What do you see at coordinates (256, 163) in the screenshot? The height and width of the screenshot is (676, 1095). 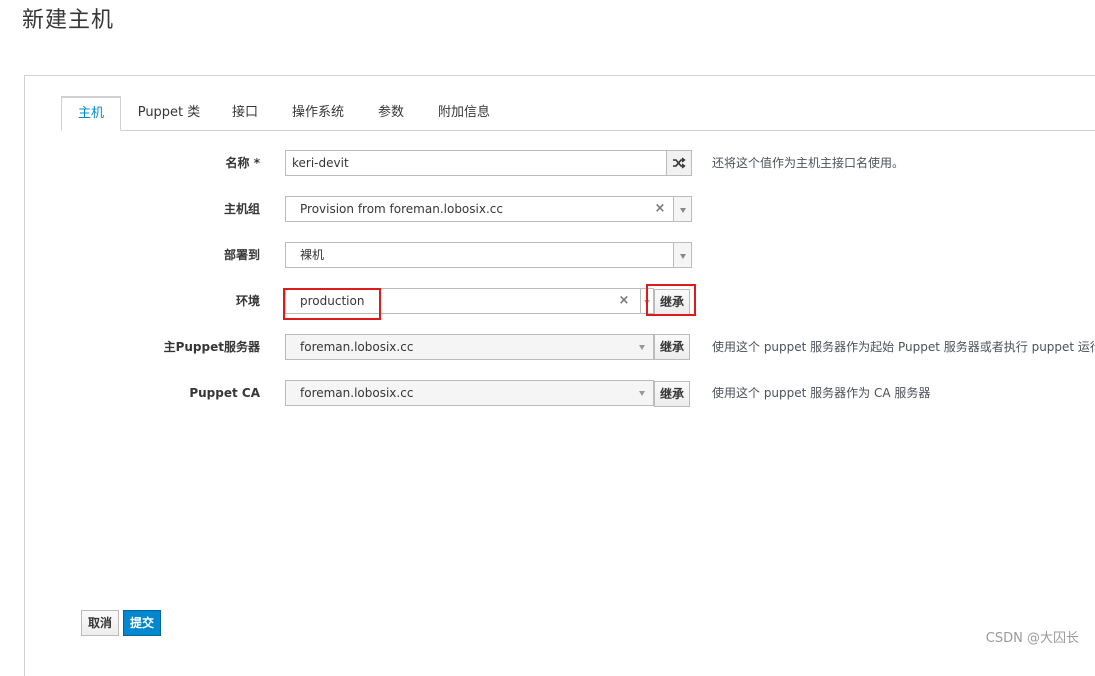 I see `required-mark: *` at bounding box center [256, 163].